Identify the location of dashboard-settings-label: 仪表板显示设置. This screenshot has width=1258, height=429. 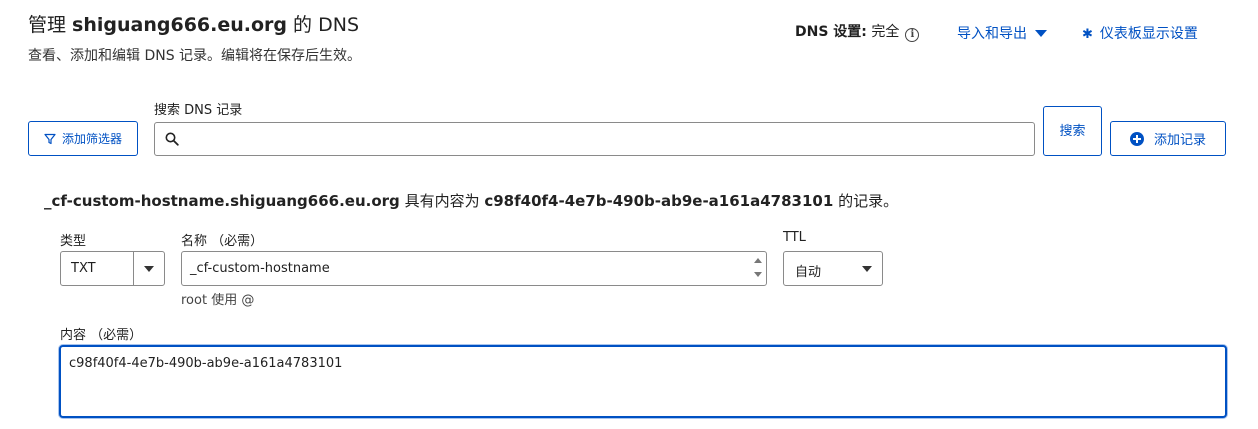
(1148, 34).